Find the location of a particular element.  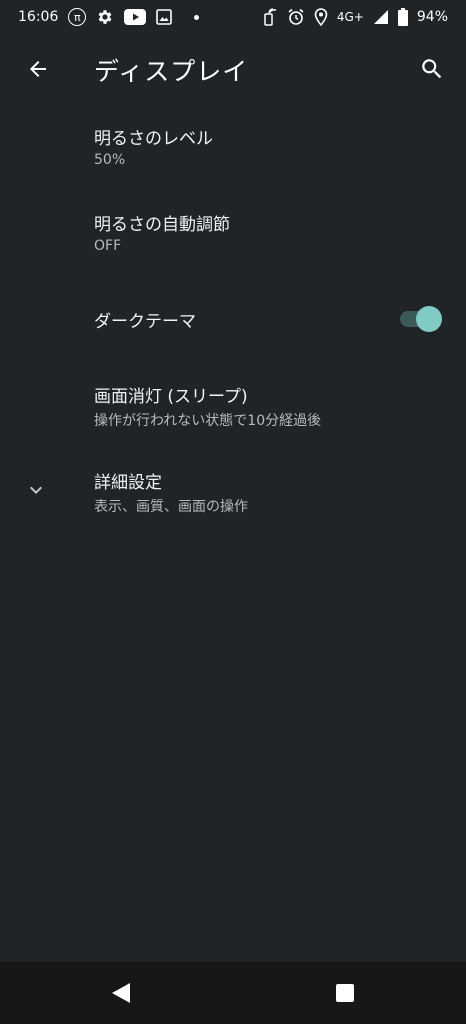

youtube-icon is located at coordinates (135, 17).